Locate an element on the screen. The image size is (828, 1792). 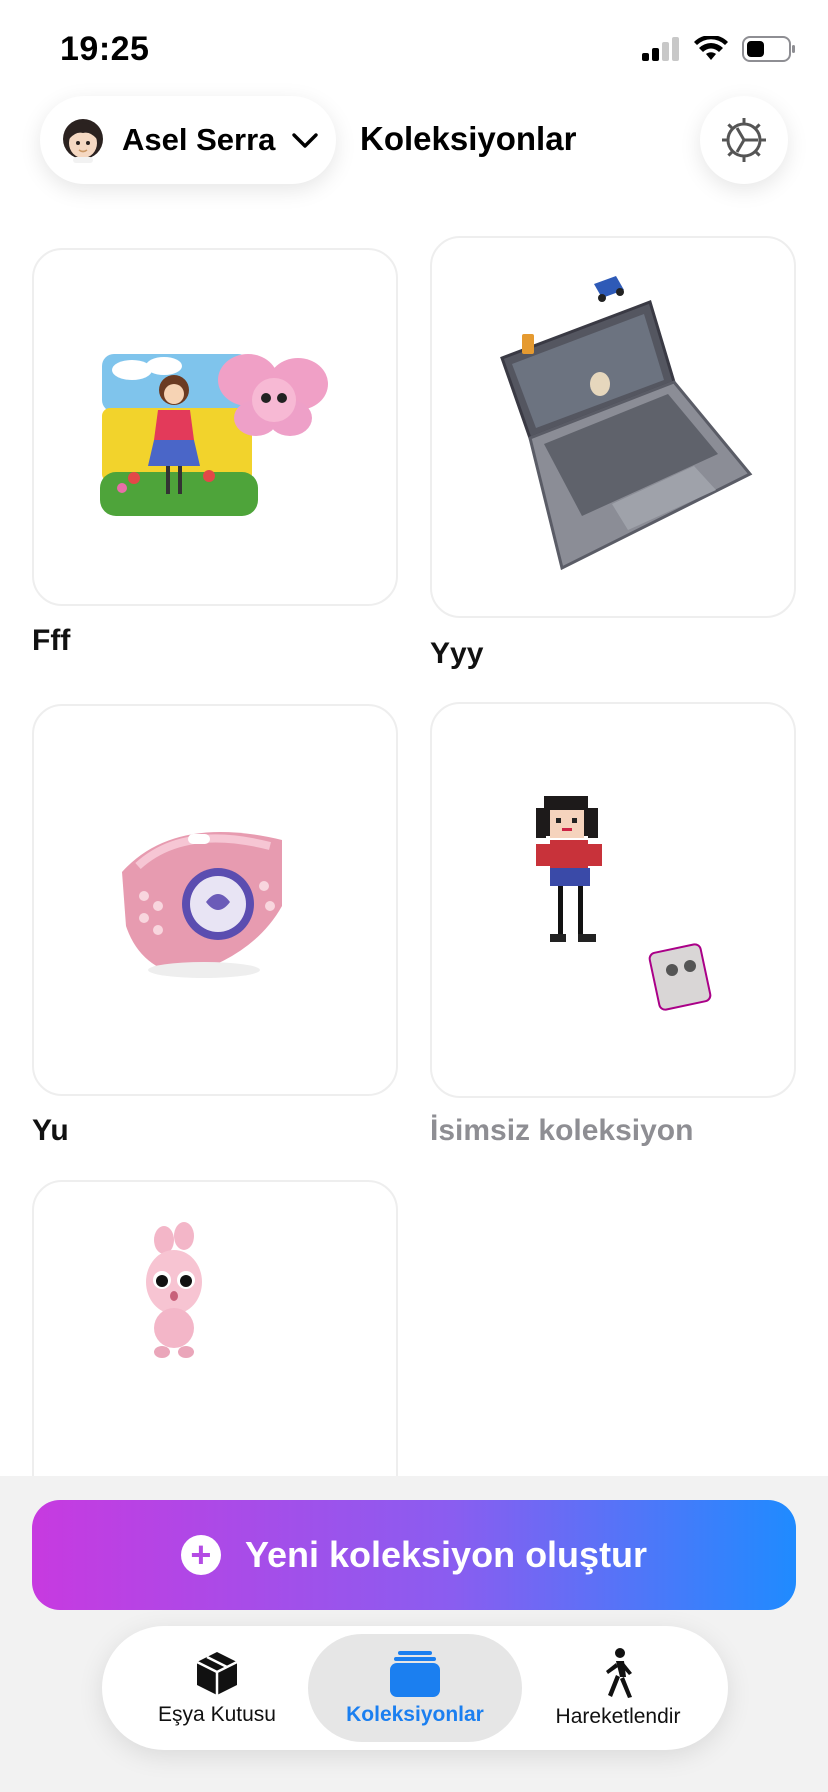
avatar-icon is located at coordinates (83, 141).